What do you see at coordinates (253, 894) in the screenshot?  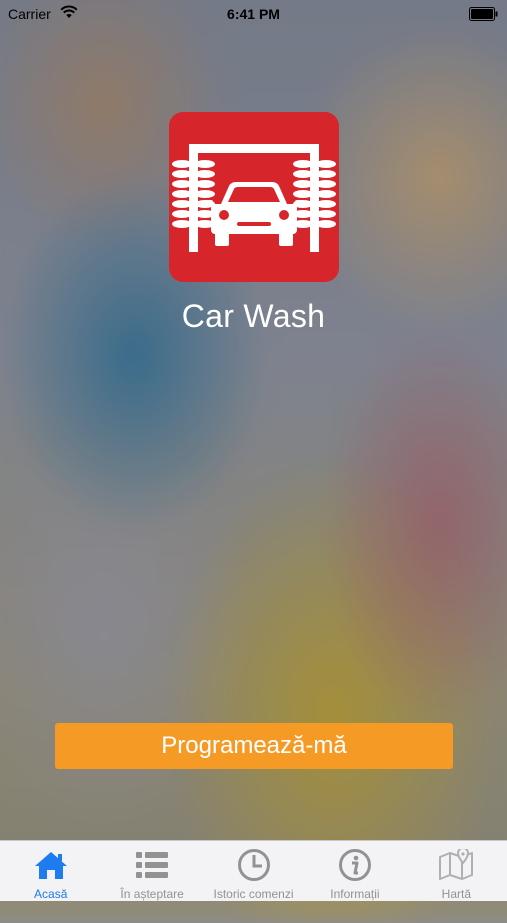 I see `tab-label: Istoric comenzi` at bounding box center [253, 894].